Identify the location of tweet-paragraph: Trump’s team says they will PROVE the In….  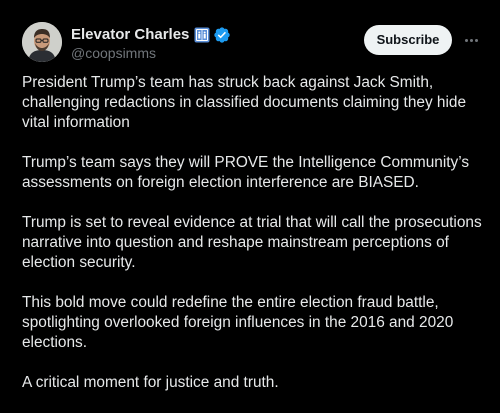
(246, 172).